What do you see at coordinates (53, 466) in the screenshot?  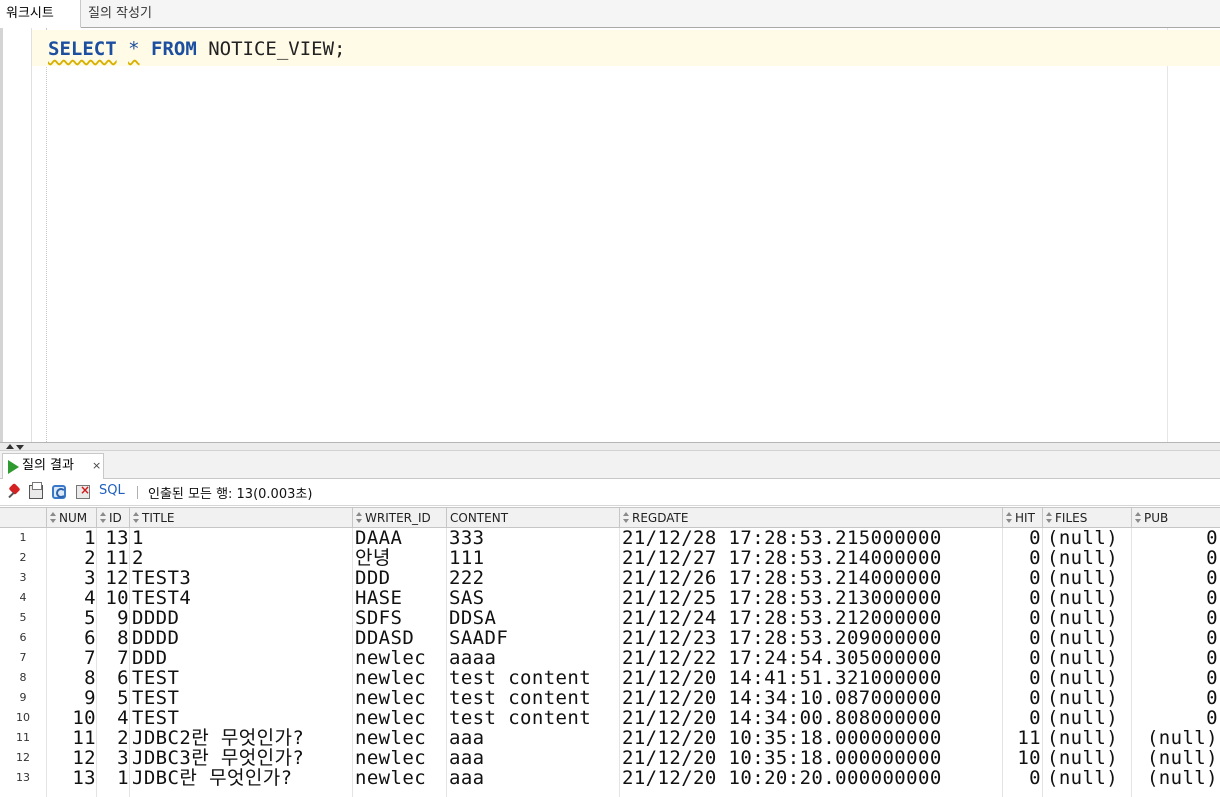 I see `tab-query-result: 질의 결과 ×` at bounding box center [53, 466].